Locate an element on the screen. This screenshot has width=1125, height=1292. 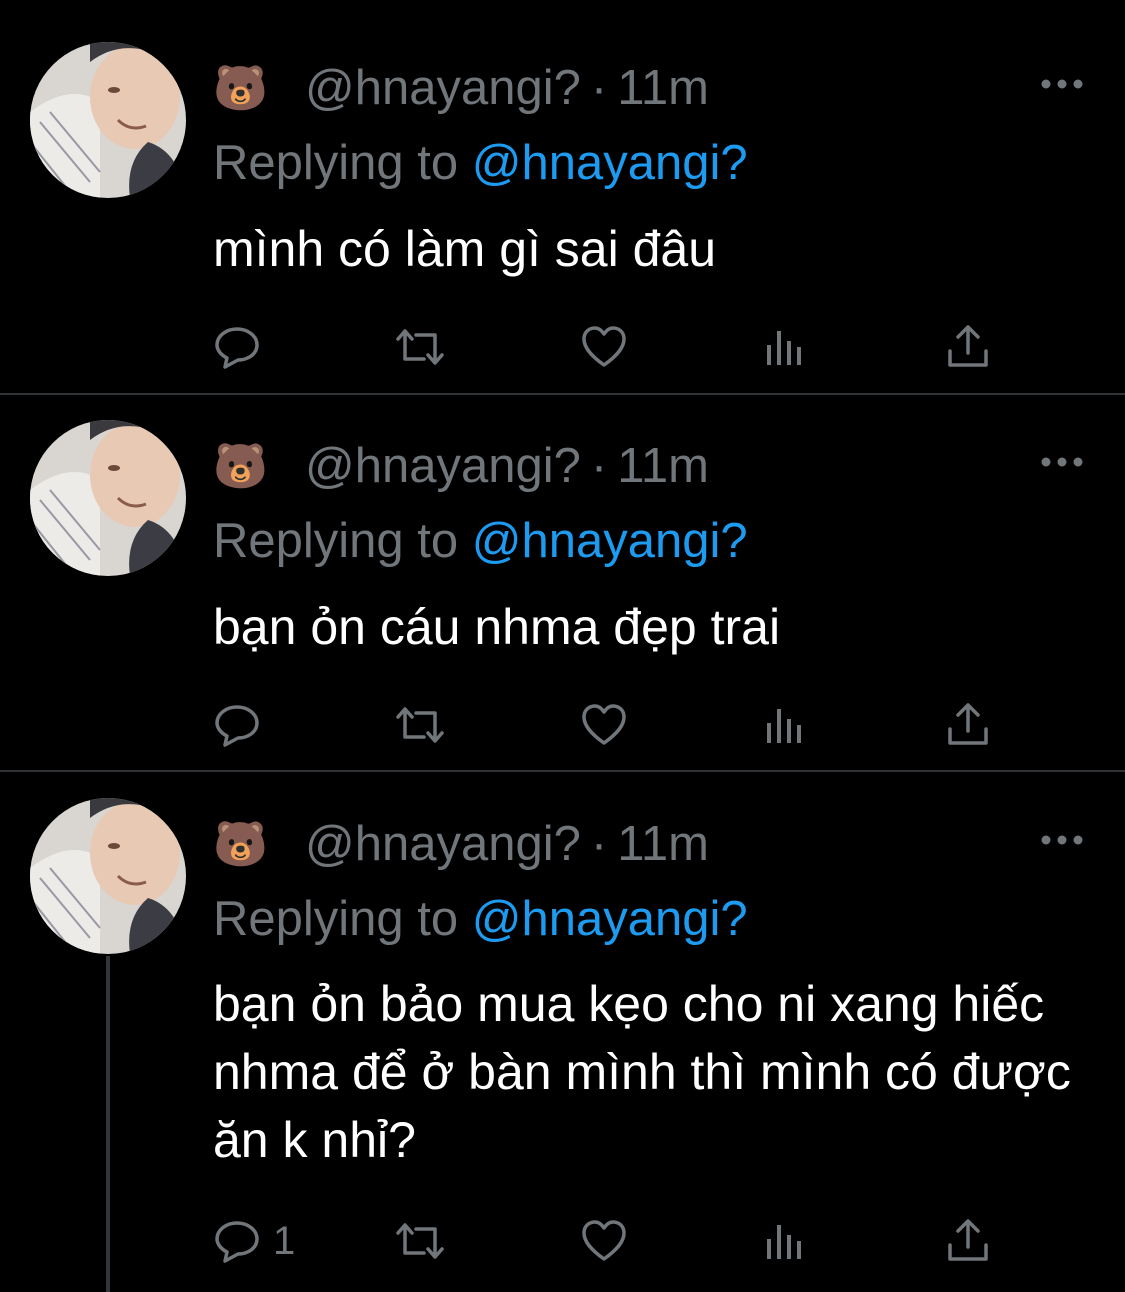
tweet-text: bạn ỏn cáu nhma đẹp trai is located at coordinates (497, 627).